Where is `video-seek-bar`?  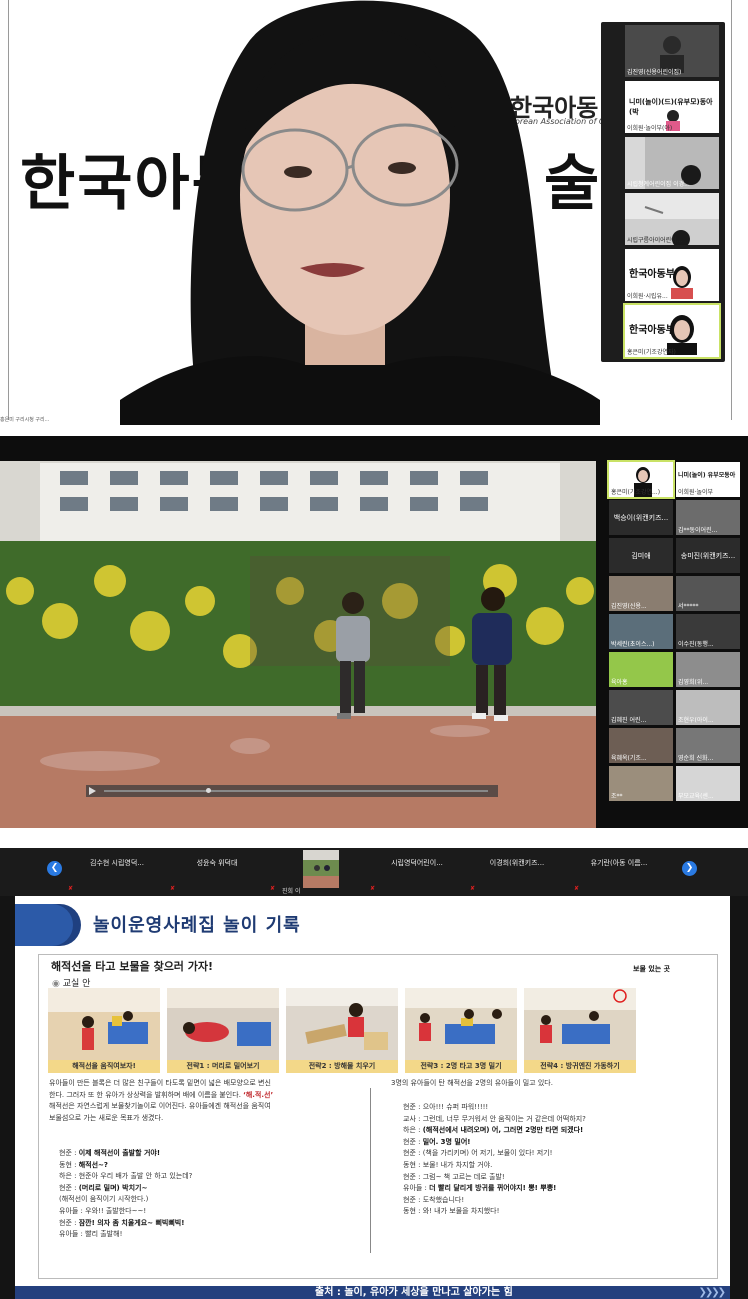 video-seek-bar is located at coordinates (292, 791).